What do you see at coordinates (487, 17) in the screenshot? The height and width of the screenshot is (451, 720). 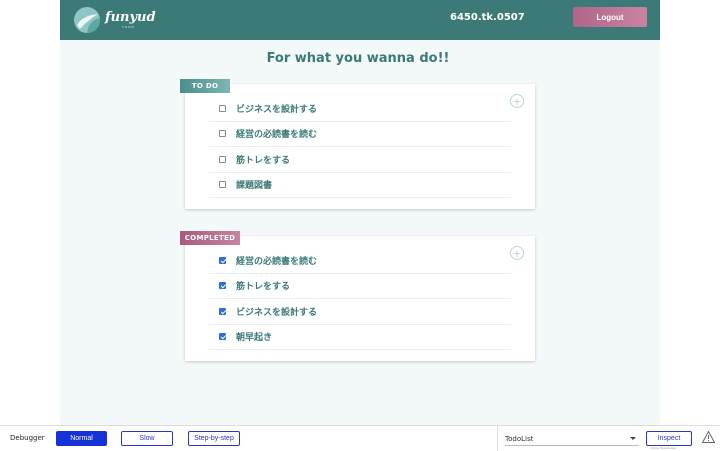 I see `username: 6450.tk.0507` at bounding box center [487, 17].